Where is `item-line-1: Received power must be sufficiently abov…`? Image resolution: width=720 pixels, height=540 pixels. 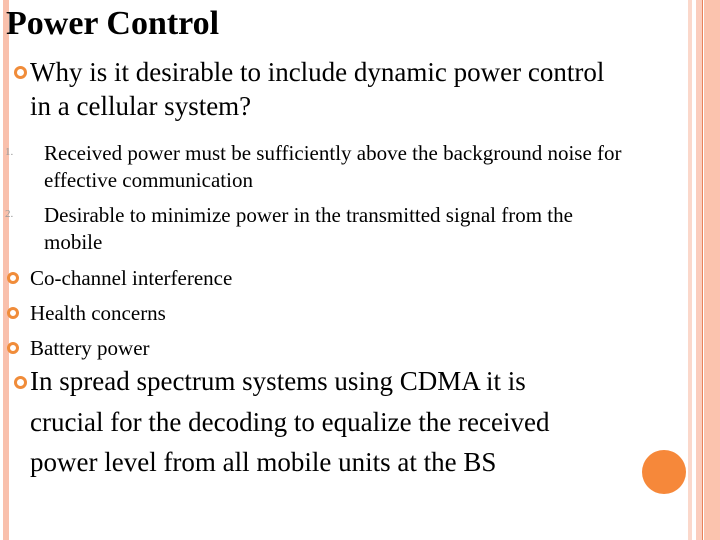
item-line-1: Received power must be sufficiently abov… is located at coordinates (333, 153).